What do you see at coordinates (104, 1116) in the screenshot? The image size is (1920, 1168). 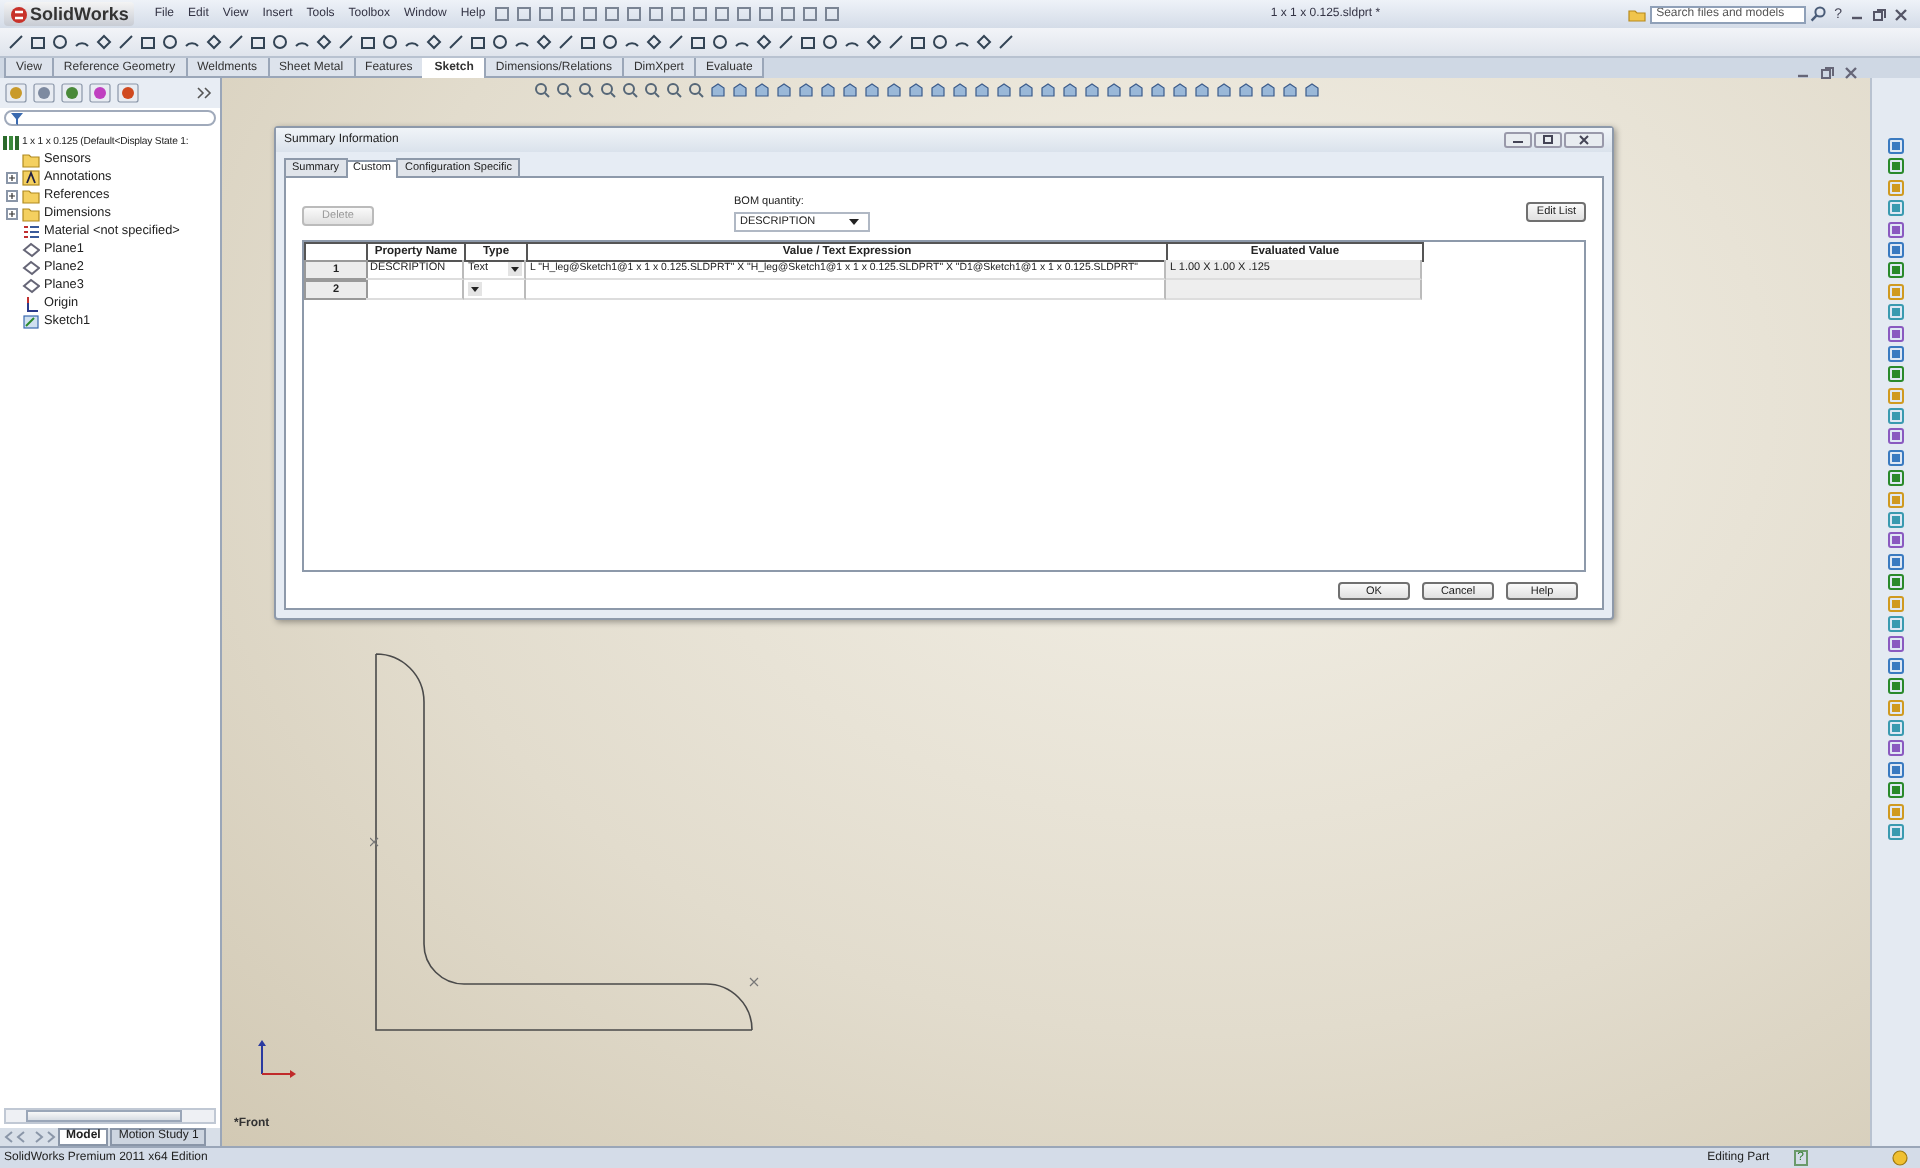 I see `scroll-thumb` at bounding box center [104, 1116].